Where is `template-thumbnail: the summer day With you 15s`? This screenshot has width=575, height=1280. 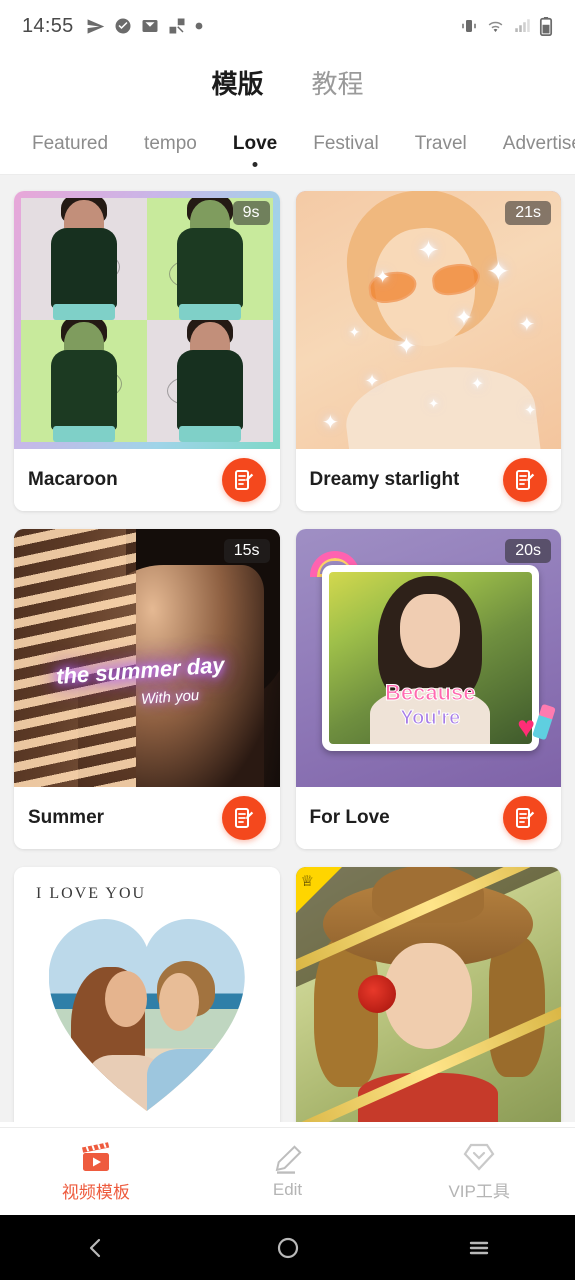
template-thumbnail: the summer day With you 15s is located at coordinates (147, 658).